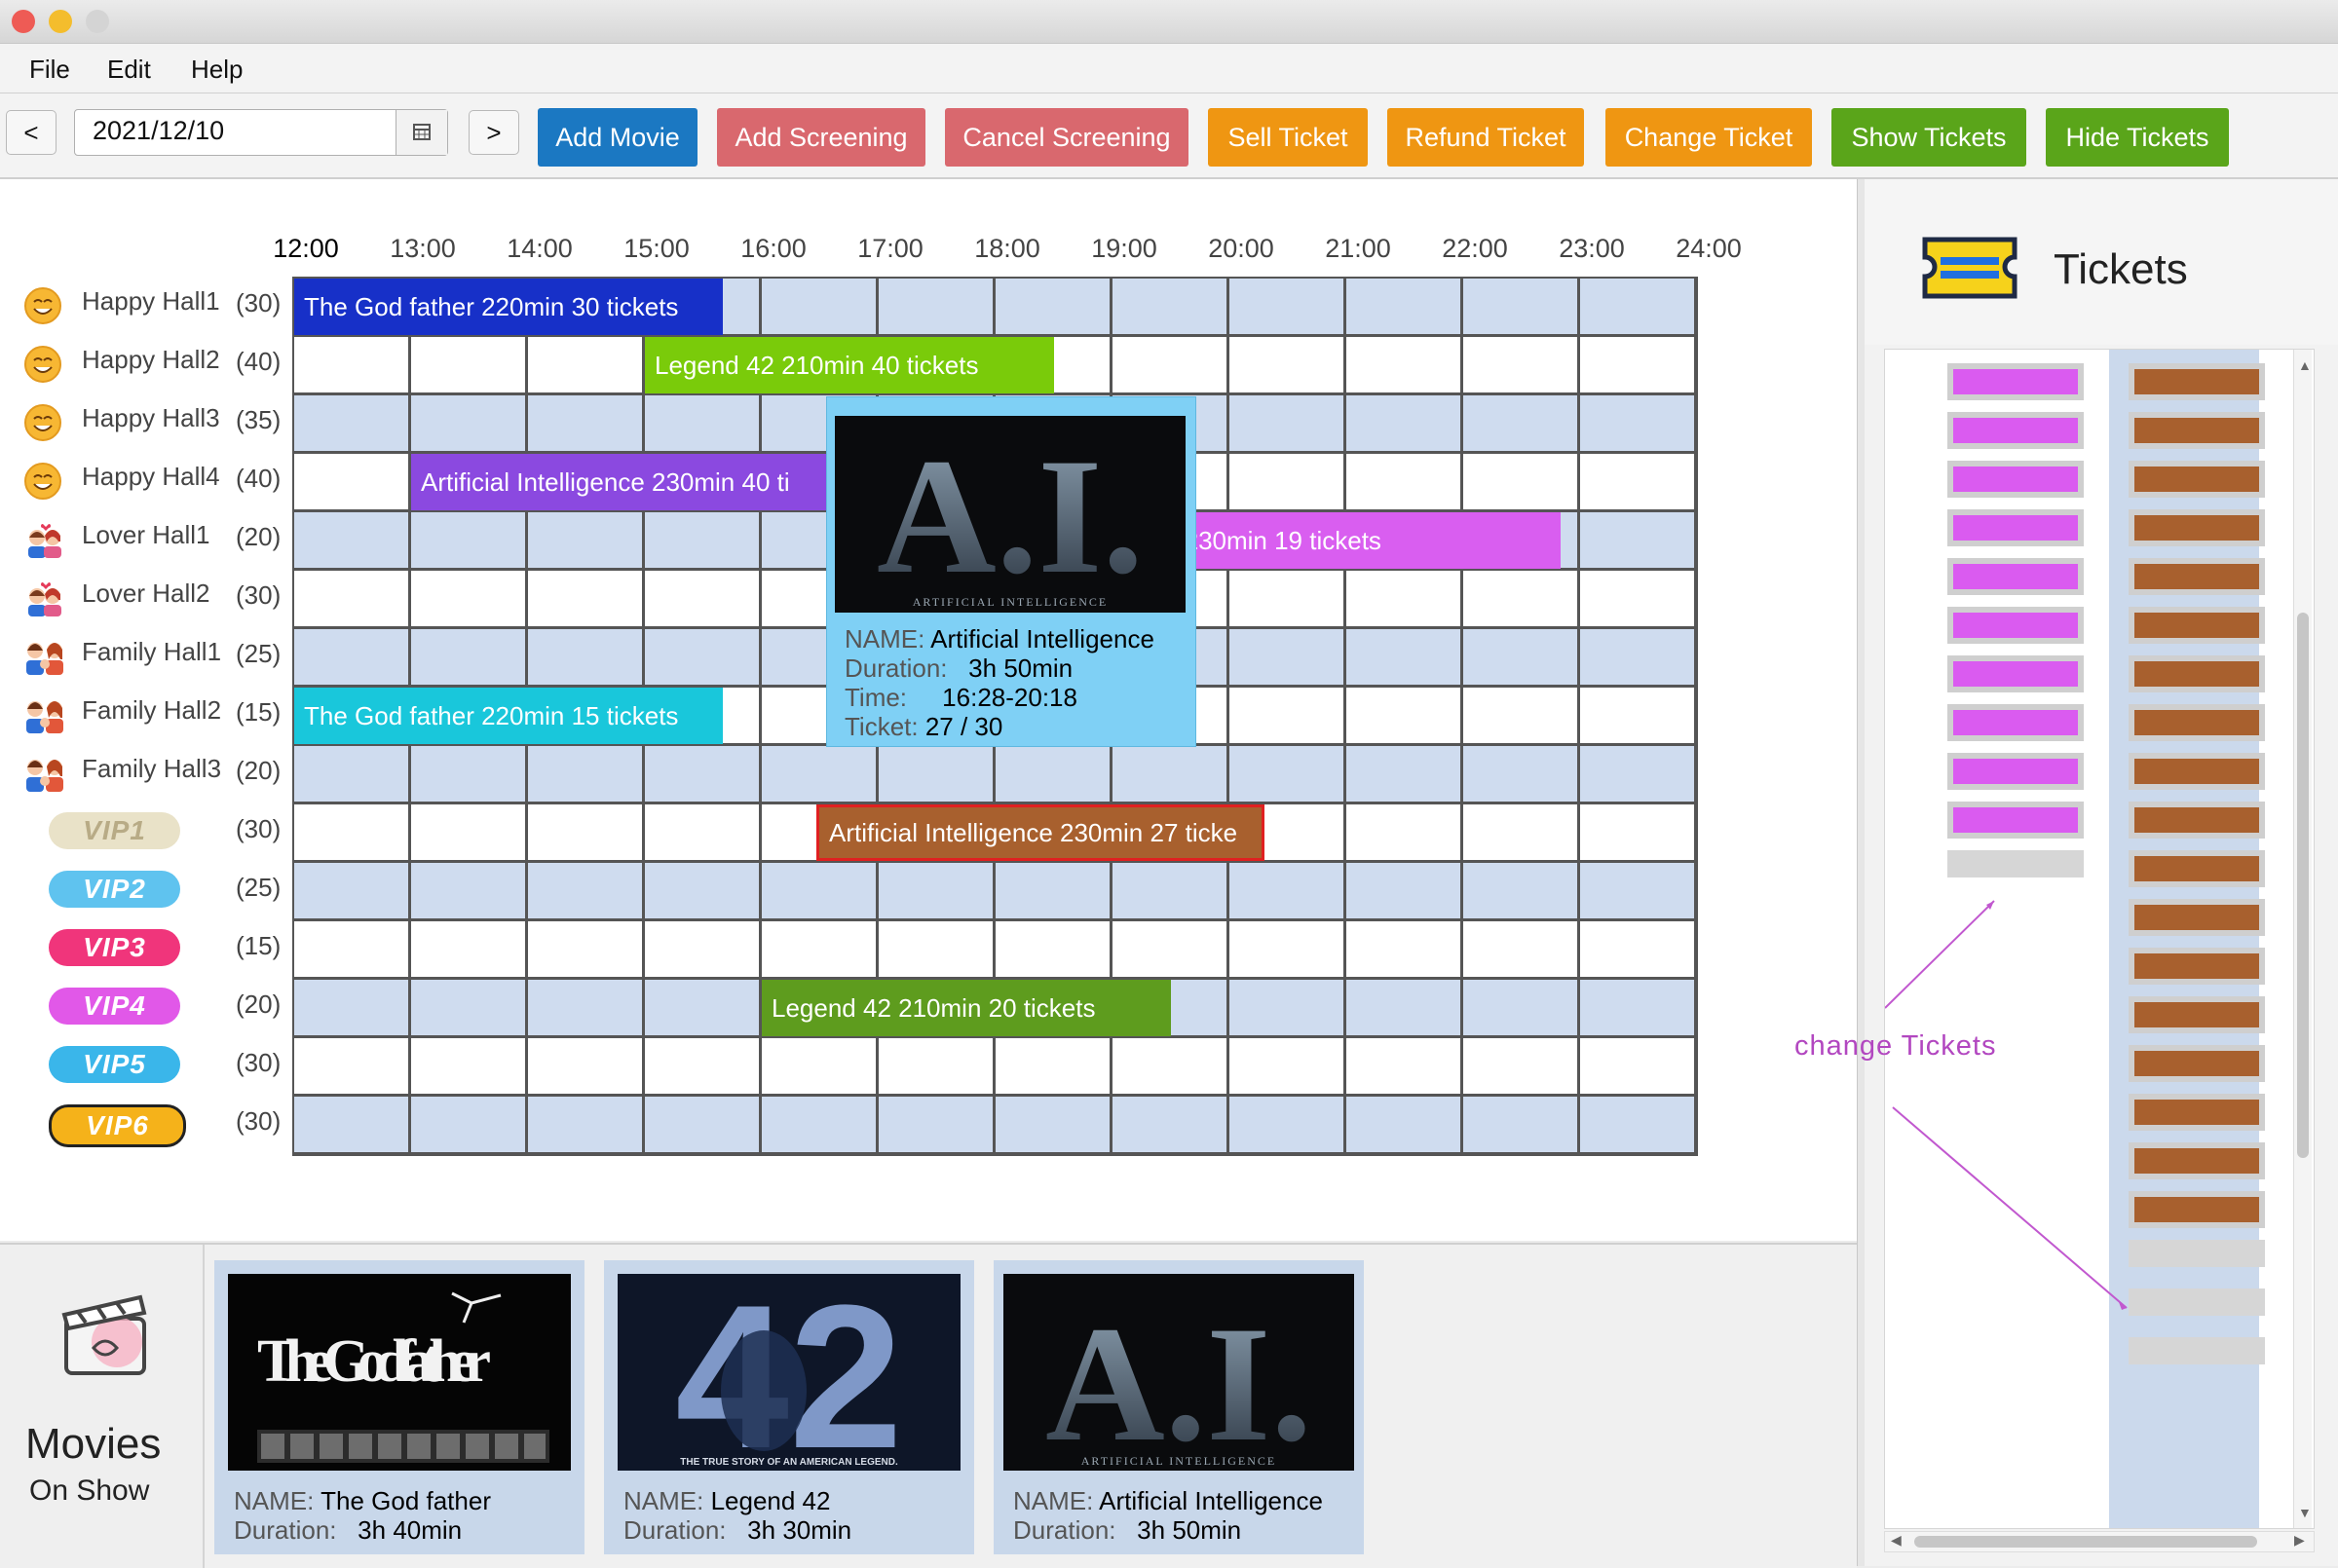 Image resolution: width=2338 pixels, height=1568 pixels. What do you see at coordinates (966, 1008) in the screenshot?
I see `screening-block: Legend 42 210min 20 tickets` at bounding box center [966, 1008].